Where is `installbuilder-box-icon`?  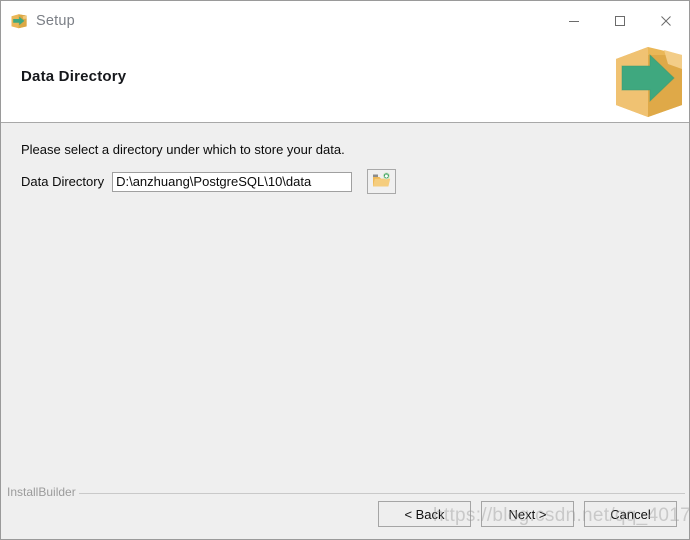 installbuilder-box-icon is located at coordinates (19, 21).